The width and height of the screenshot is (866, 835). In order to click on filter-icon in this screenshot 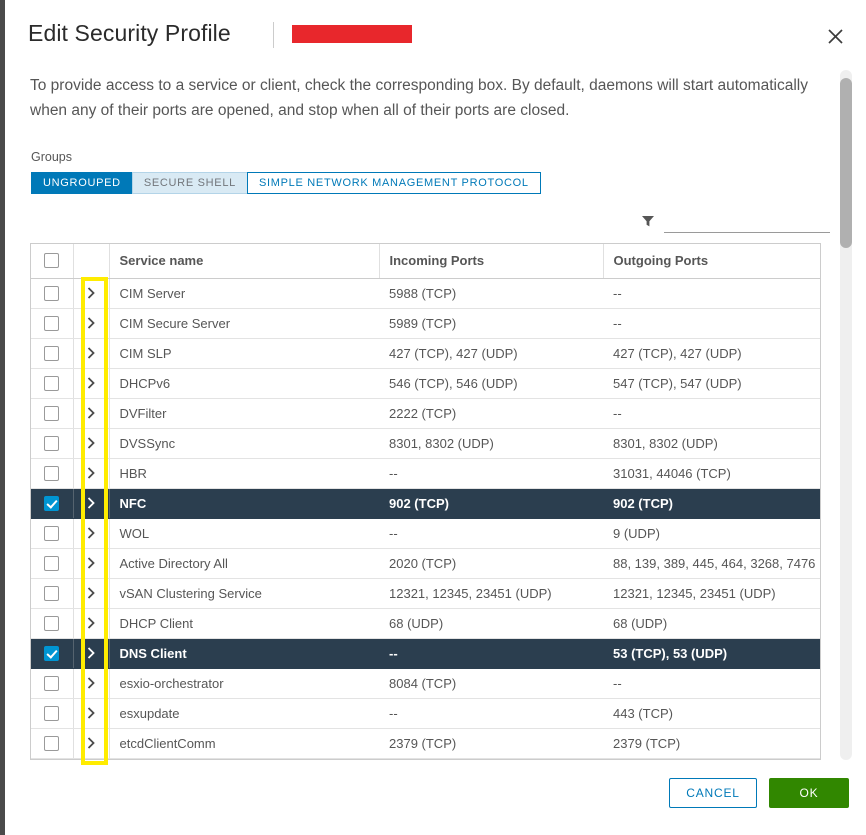, I will do `click(648, 221)`.